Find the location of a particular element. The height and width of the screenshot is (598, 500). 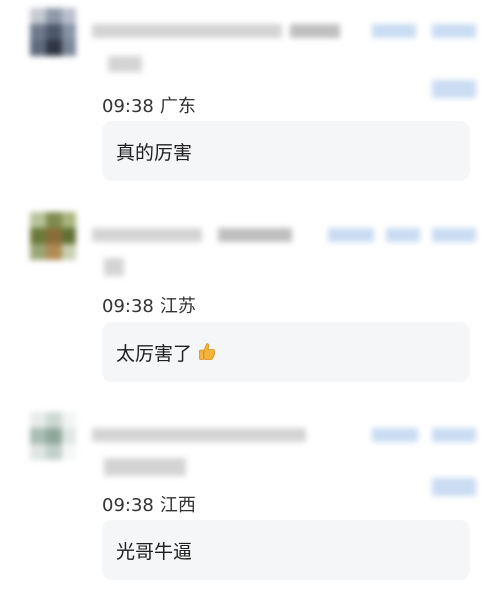

comment-time: 09:38 is located at coordinates (128, 505).